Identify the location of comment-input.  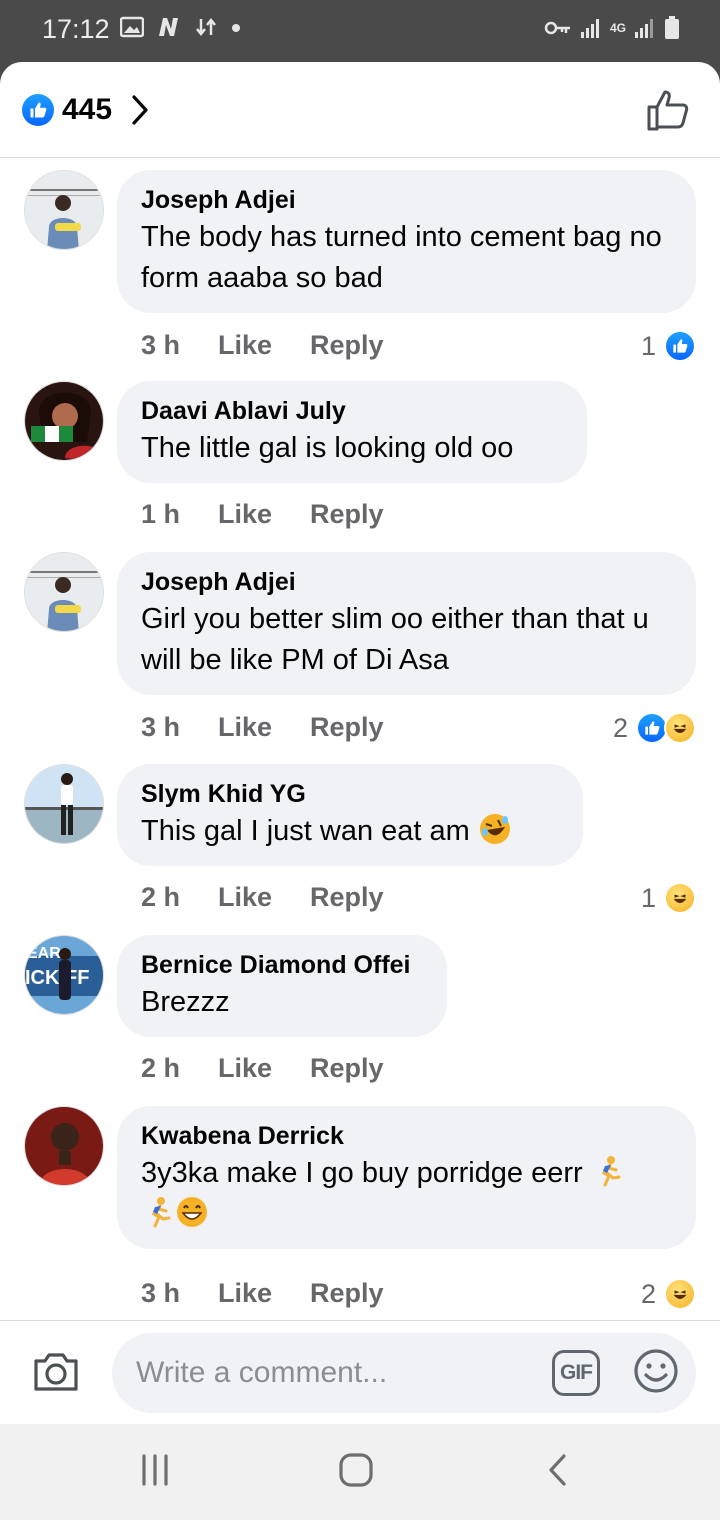
(331, 1373).